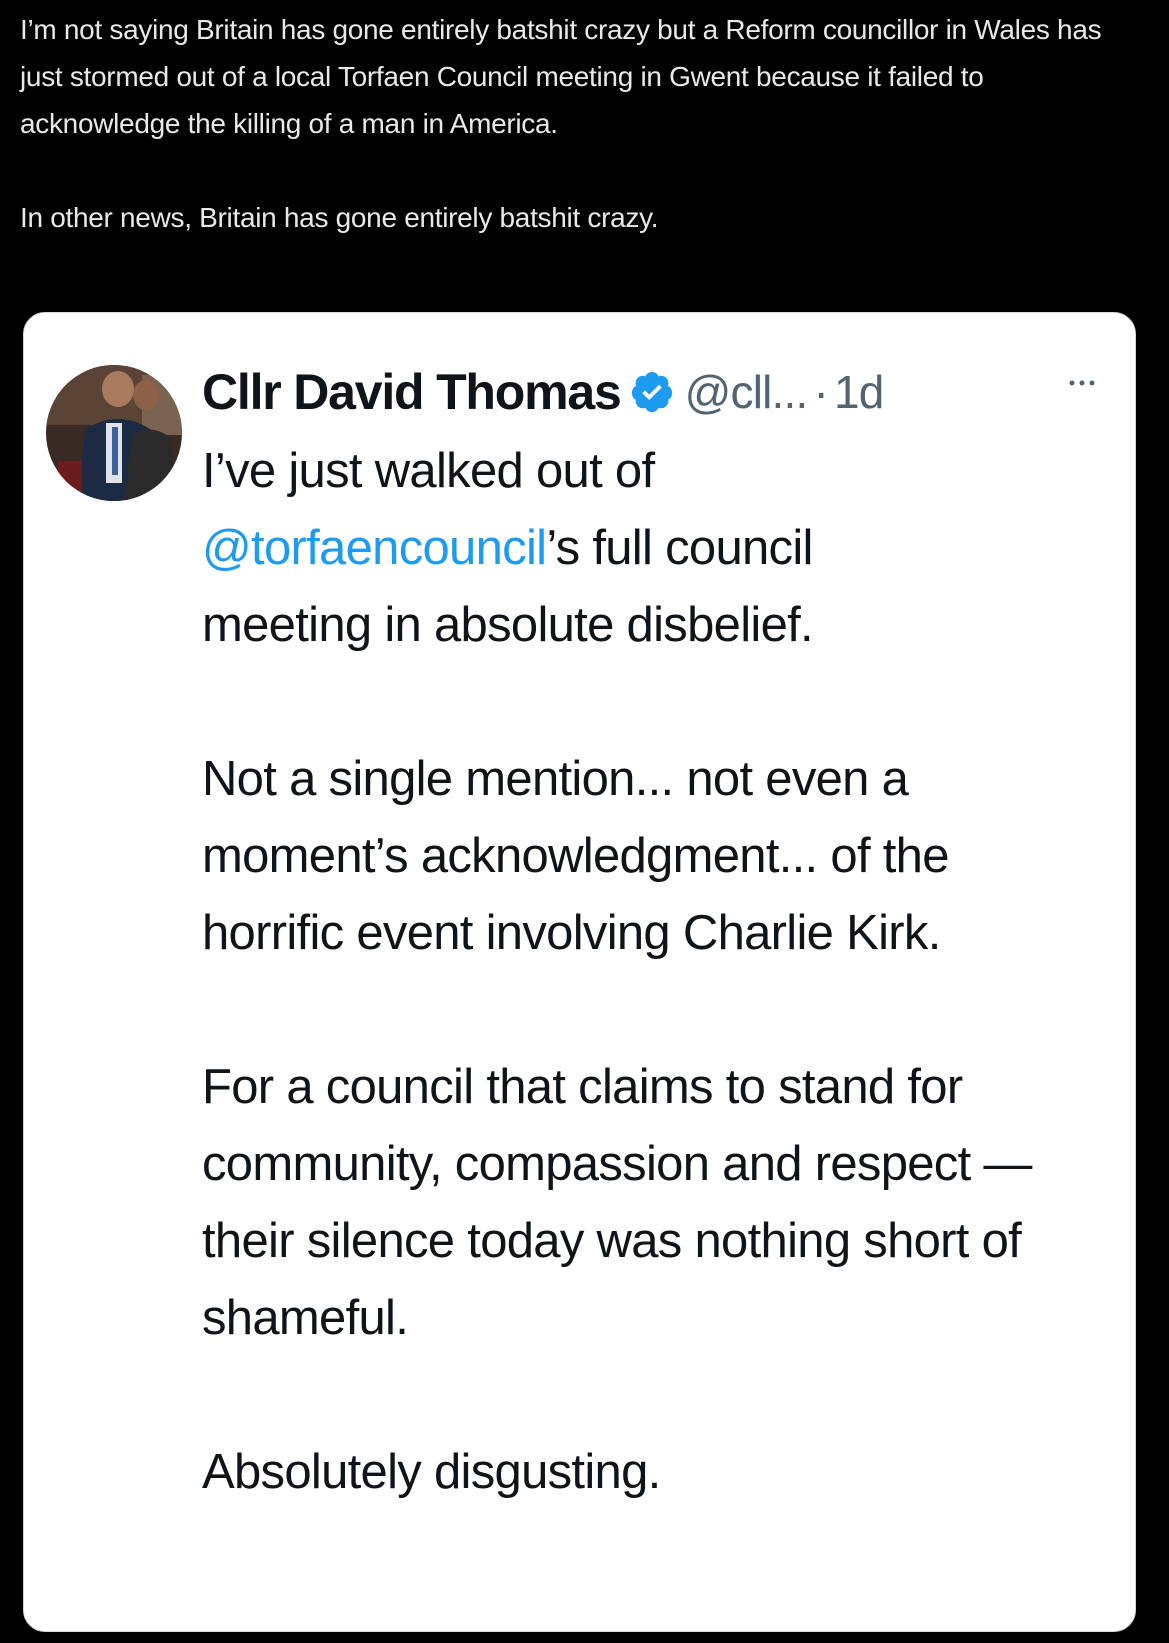  I want to click on quote-line: @torfaencouncil’s full council, so click(652, 548).